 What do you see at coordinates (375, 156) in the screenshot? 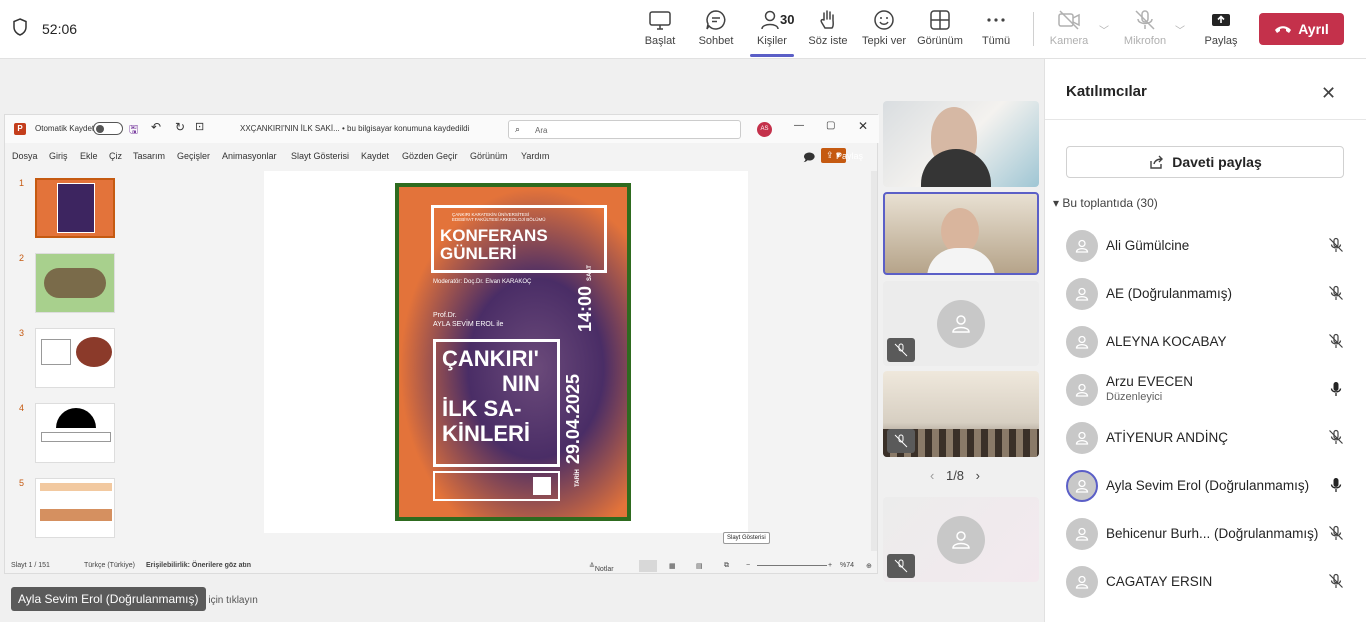
I see `menu-record: Kaydet` at bounding box center [375, 156].